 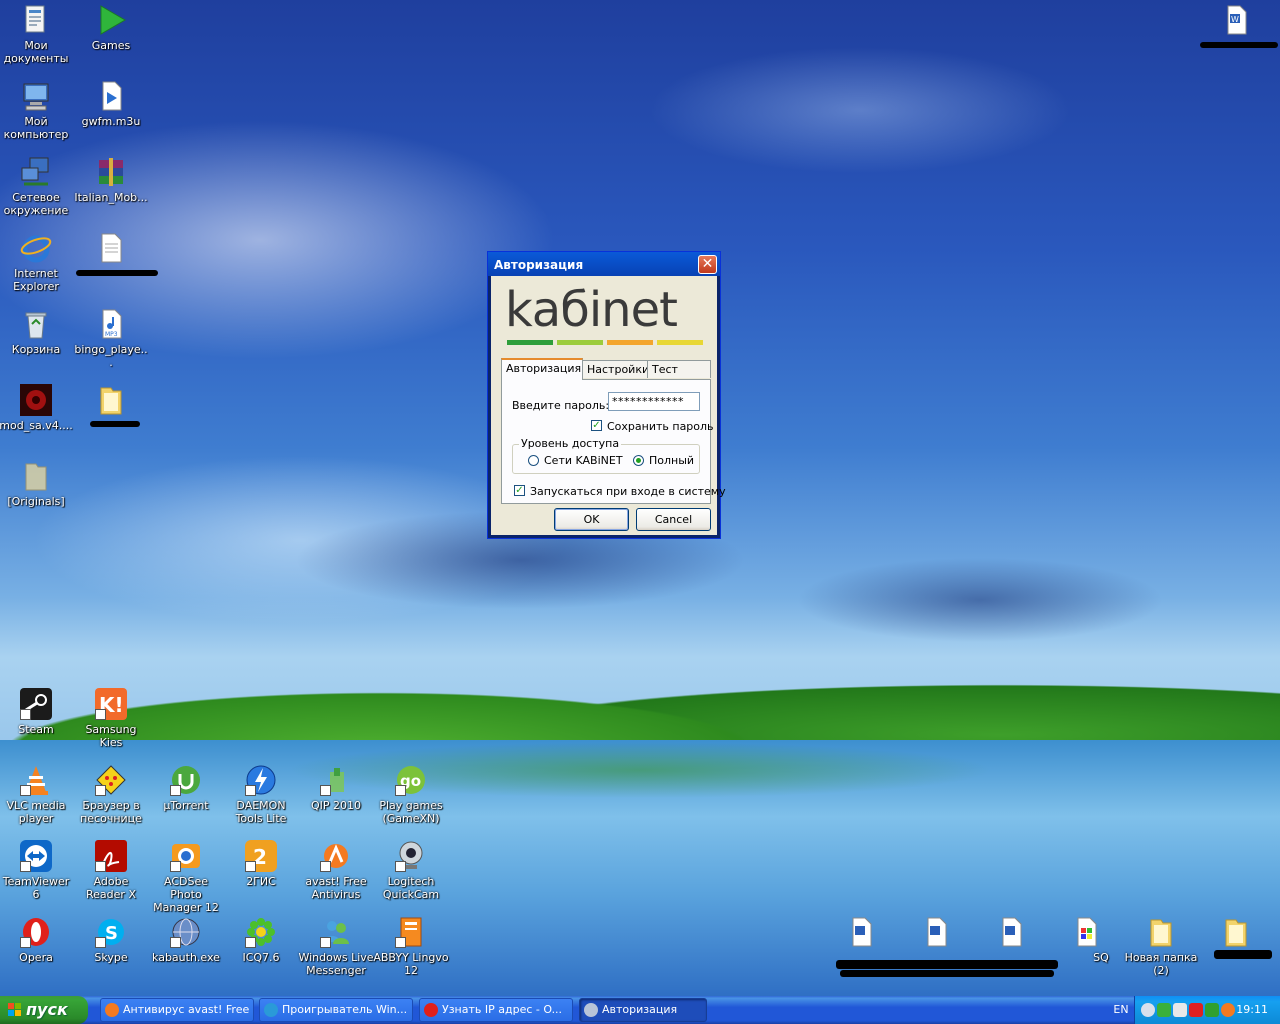 I want to click on desktop-icon-folder, so click(x=111, y=401).